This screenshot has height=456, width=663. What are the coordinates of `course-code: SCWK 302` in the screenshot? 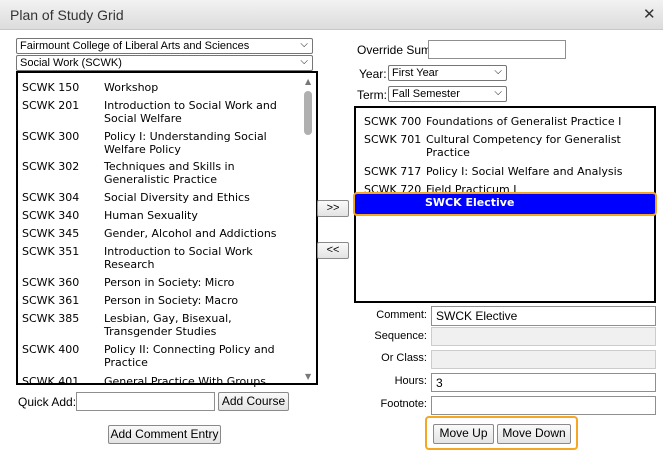 It's located at (51, 166).